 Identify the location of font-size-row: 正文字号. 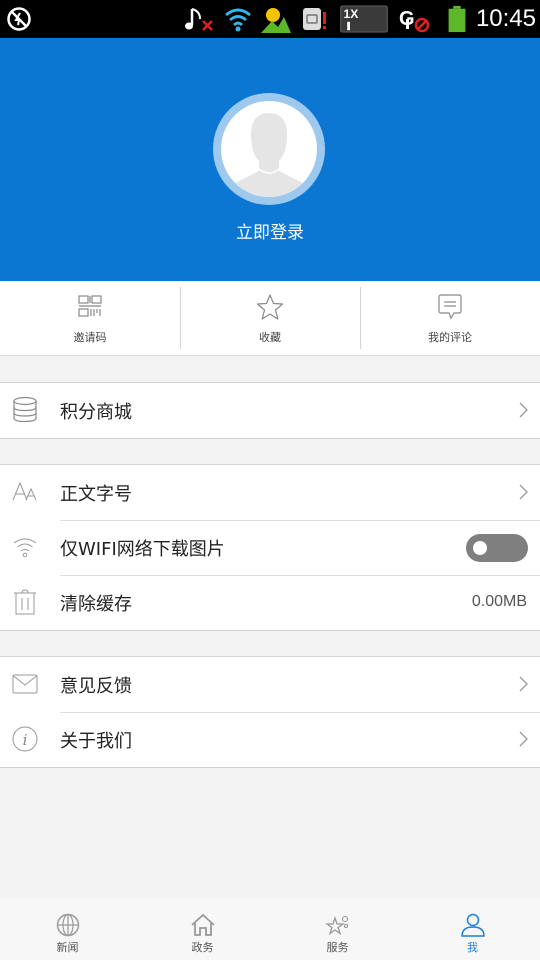
(270, 492).